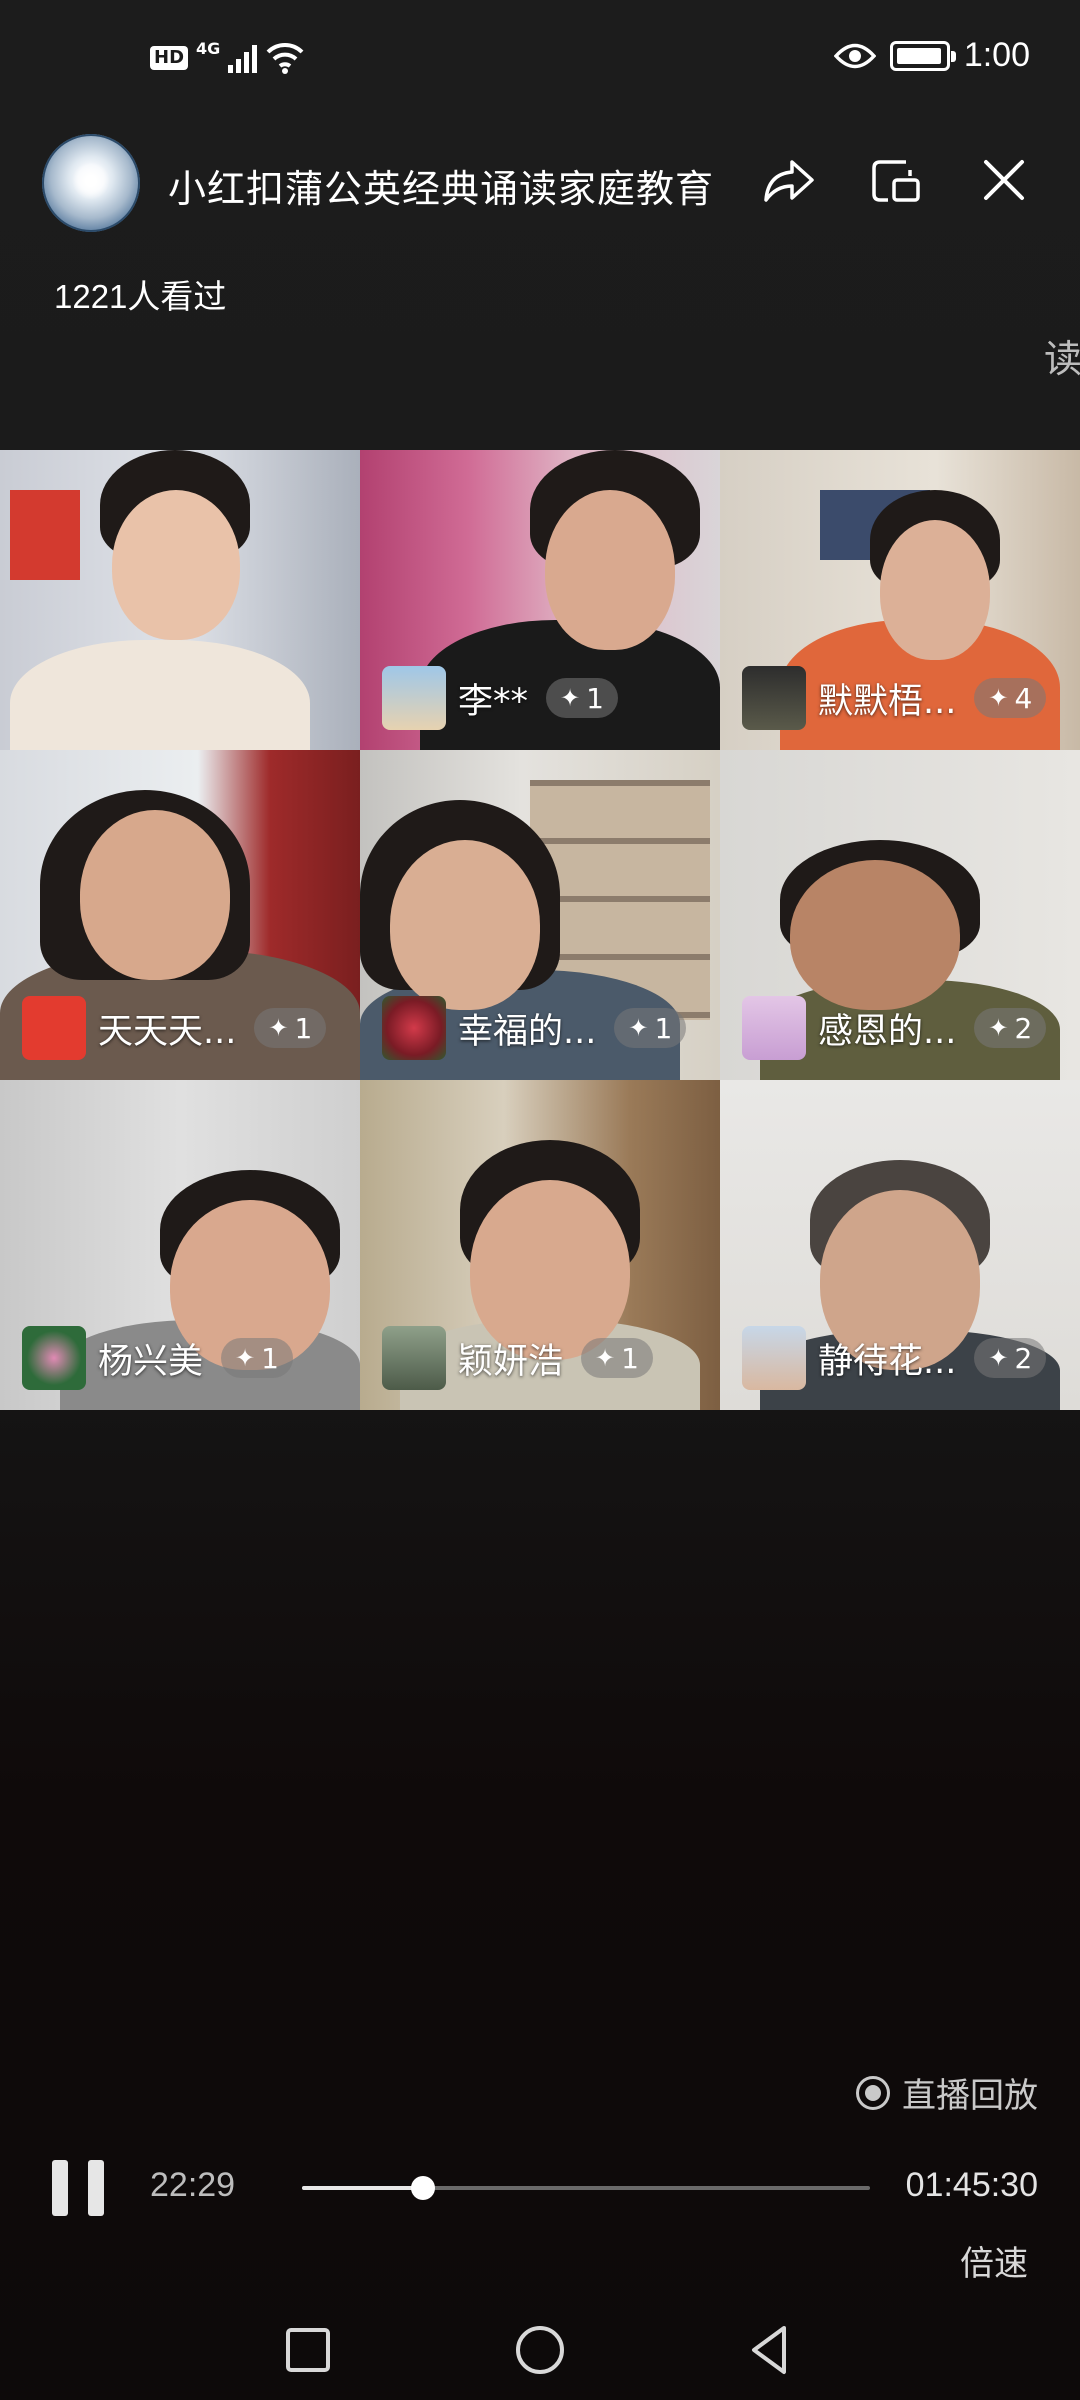  What do you see at coordinates (45, 535) in the screenshot?
I see `wall-decoration` at bounding box center [45, 535].